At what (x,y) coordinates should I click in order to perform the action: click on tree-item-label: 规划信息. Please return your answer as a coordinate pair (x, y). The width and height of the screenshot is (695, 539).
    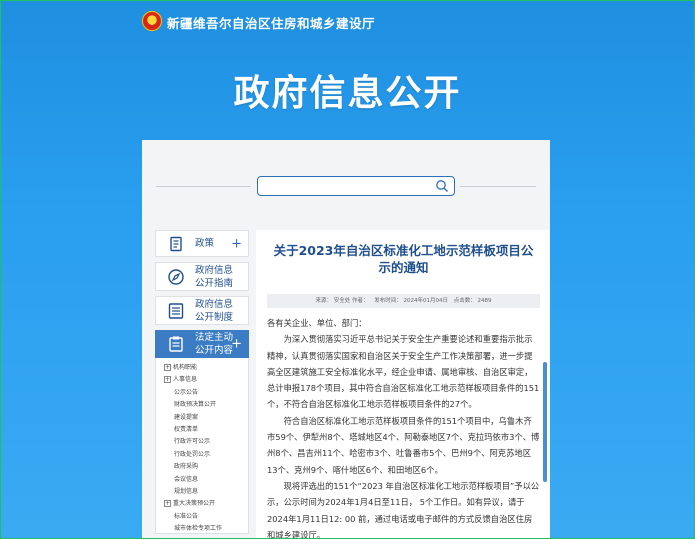
    Looking at the image, I should click on (186, 492).